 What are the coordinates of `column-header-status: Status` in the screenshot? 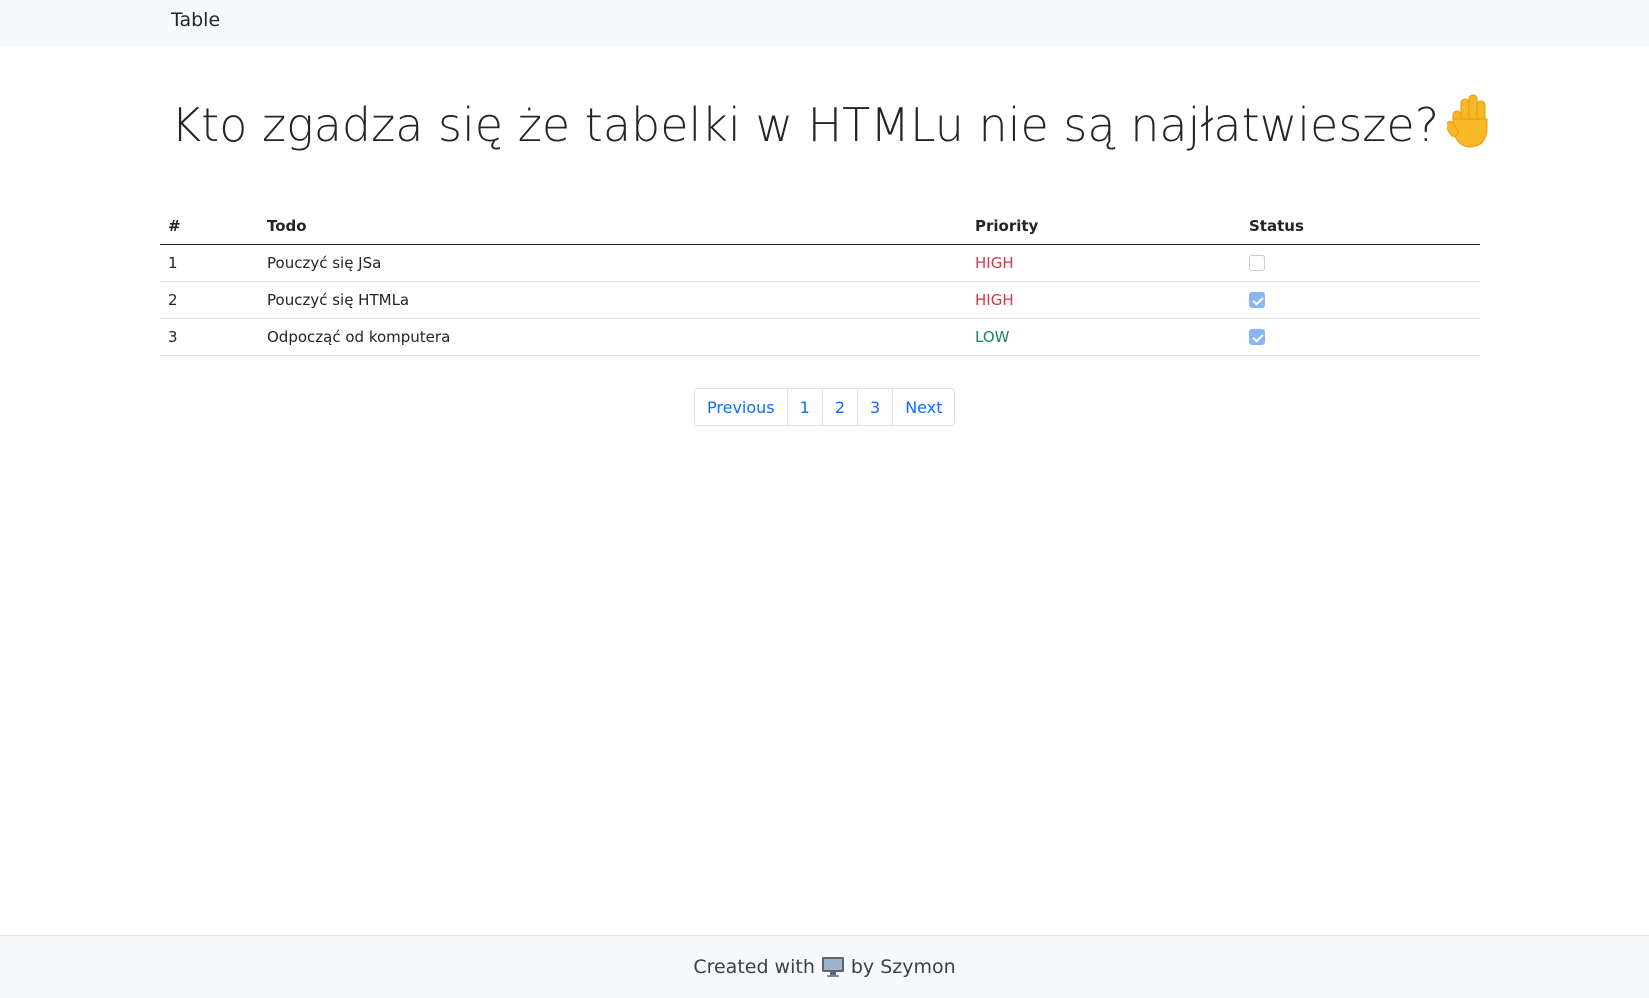 It's located at (1360, 226).